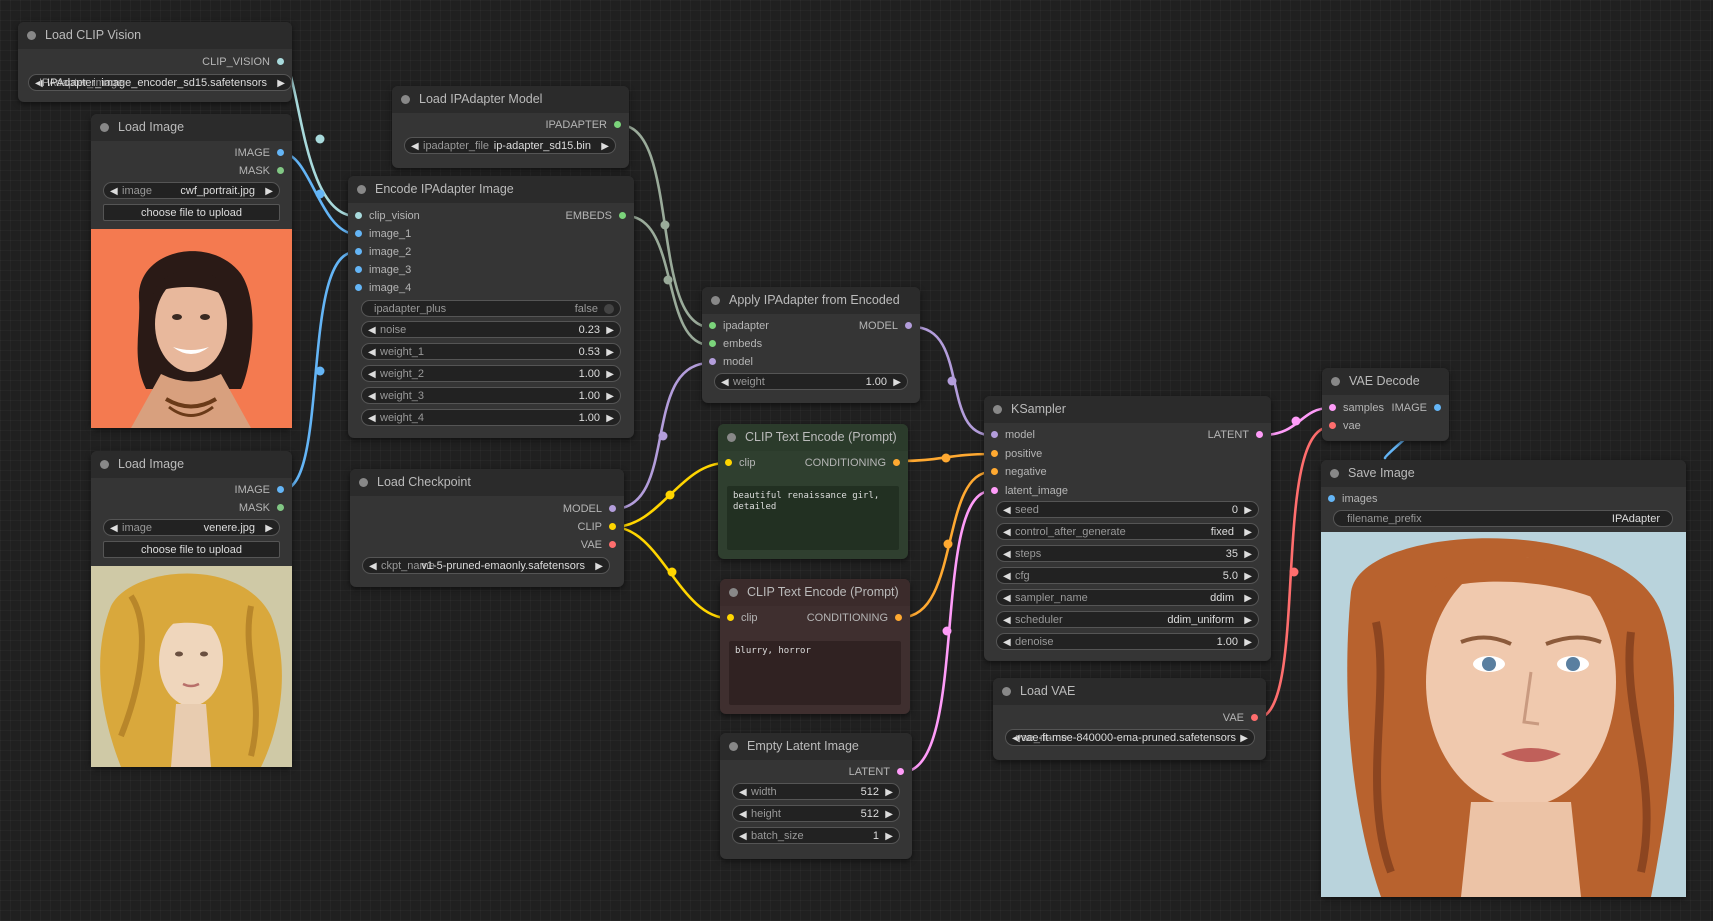  Describe the element at coordinates (735, 344) in the screenshot. I see `input-embeds: embeds` at that location.